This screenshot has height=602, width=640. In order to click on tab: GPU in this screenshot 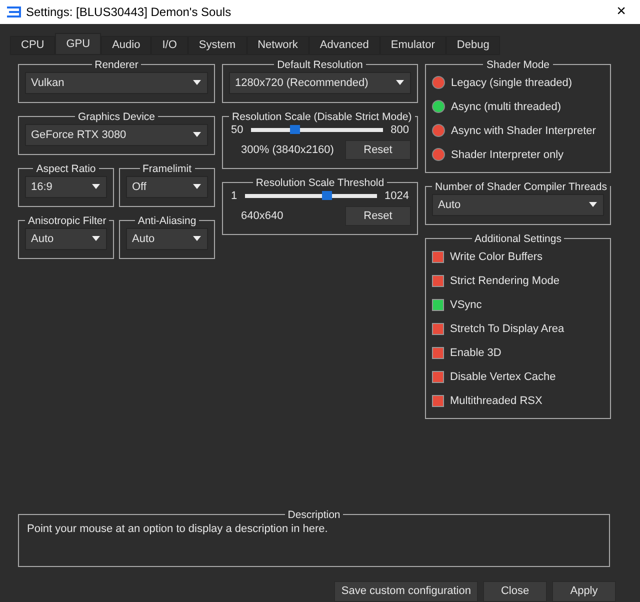, I will do `click(78, 43)`.